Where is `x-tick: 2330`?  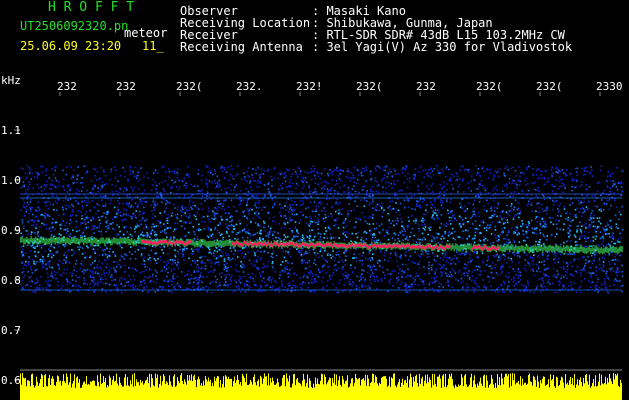
x-tick: 2330 is located at coordinates (609, 86).